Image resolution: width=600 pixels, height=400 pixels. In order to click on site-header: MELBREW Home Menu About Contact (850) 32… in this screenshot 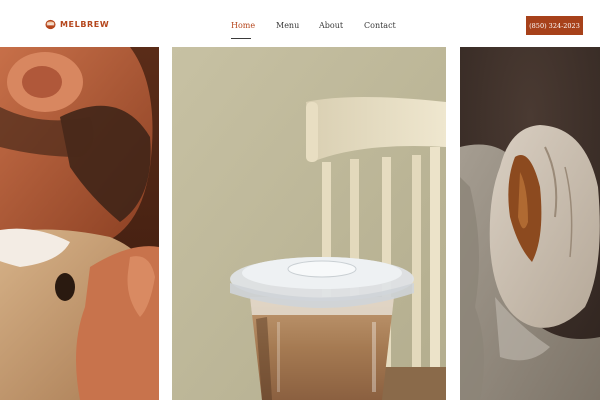, I will do `click(300, 23)`.